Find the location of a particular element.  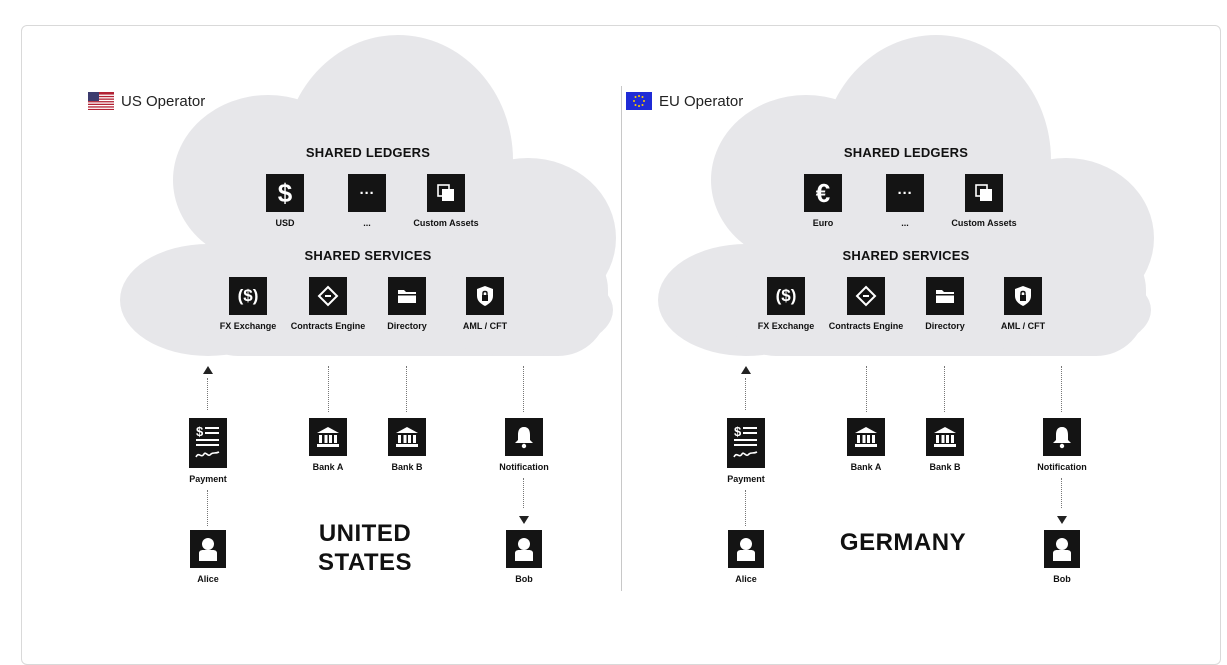

euro-icon: € is located at coordinates (823, 193).